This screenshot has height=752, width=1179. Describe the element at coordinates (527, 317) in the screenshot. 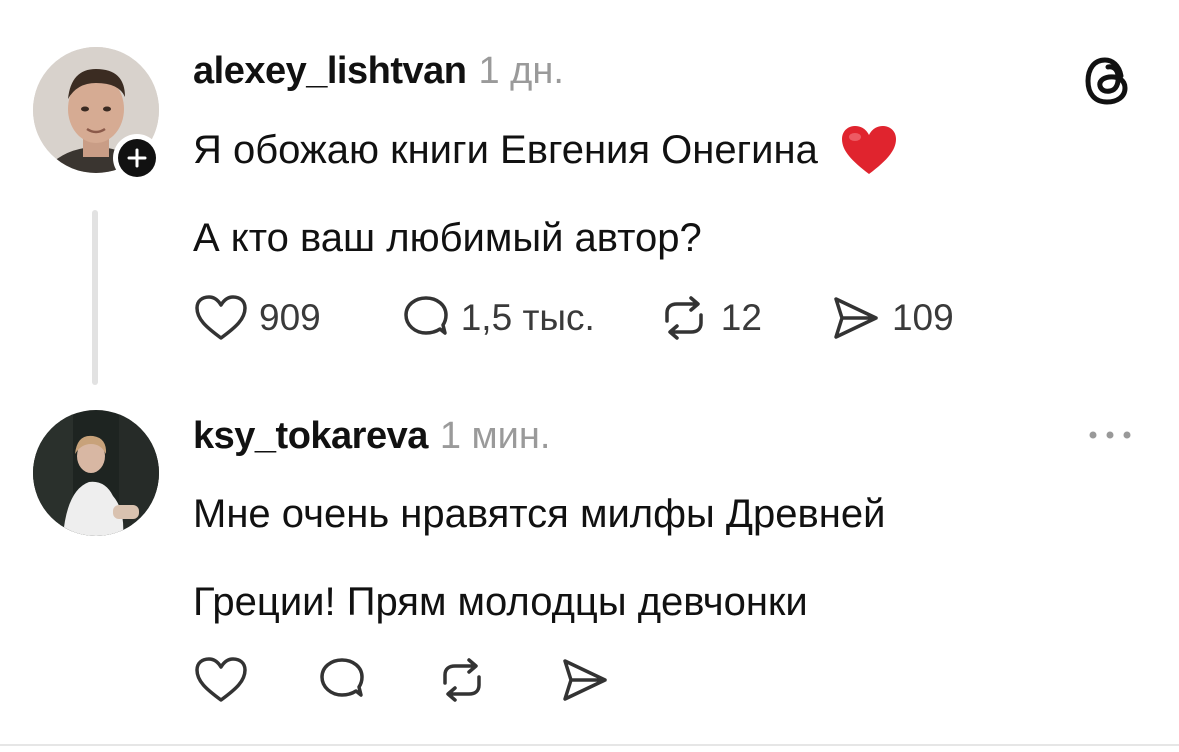

I see `replies-count: 1,5 тыс.` at that location.